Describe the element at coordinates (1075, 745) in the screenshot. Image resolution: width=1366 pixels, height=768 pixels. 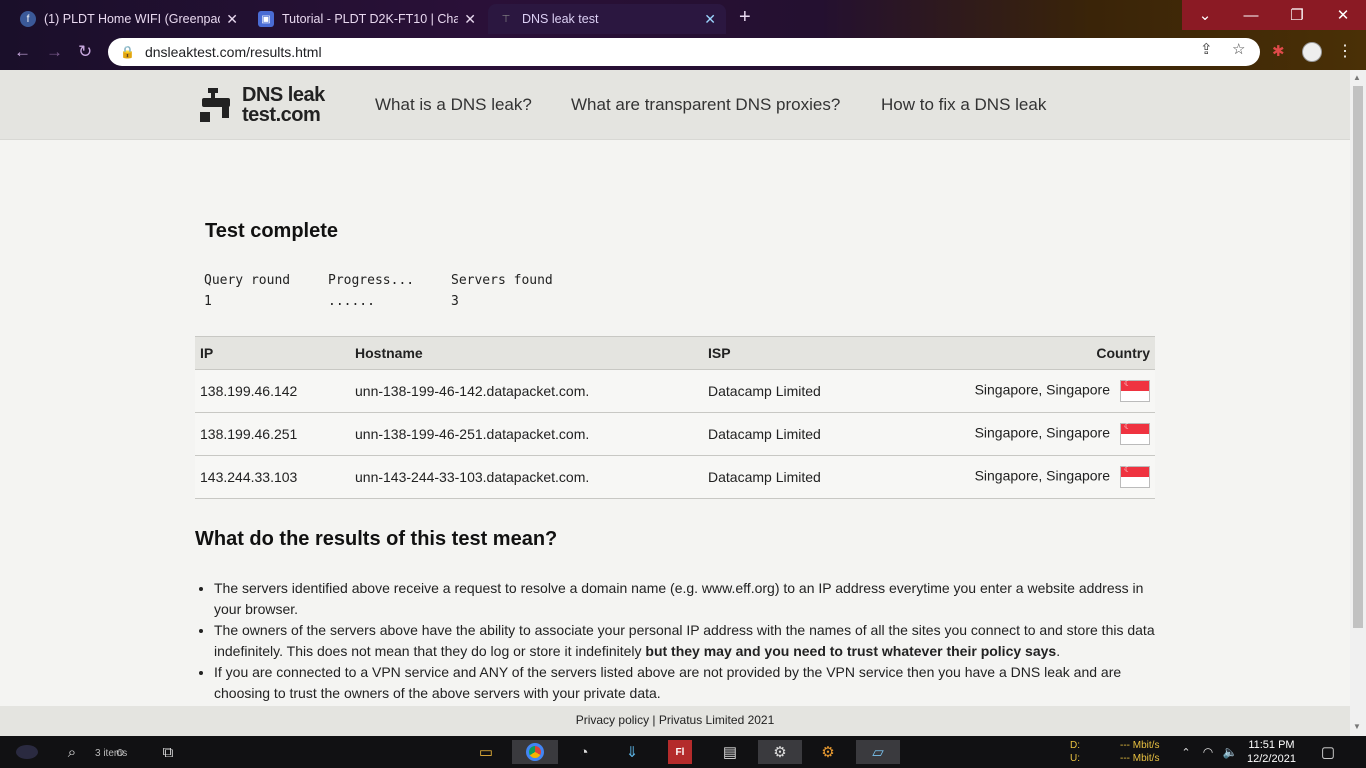
I see `net-download-label: D:` at that location.